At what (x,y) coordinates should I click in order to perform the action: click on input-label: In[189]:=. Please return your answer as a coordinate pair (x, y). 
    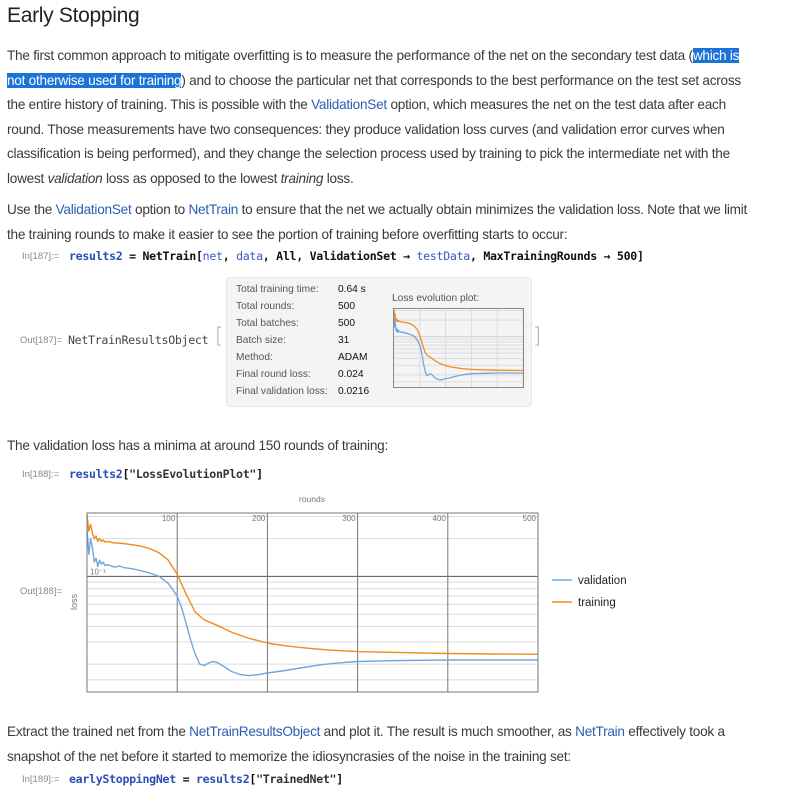
    Looking at the image, I should click on (41, 779).